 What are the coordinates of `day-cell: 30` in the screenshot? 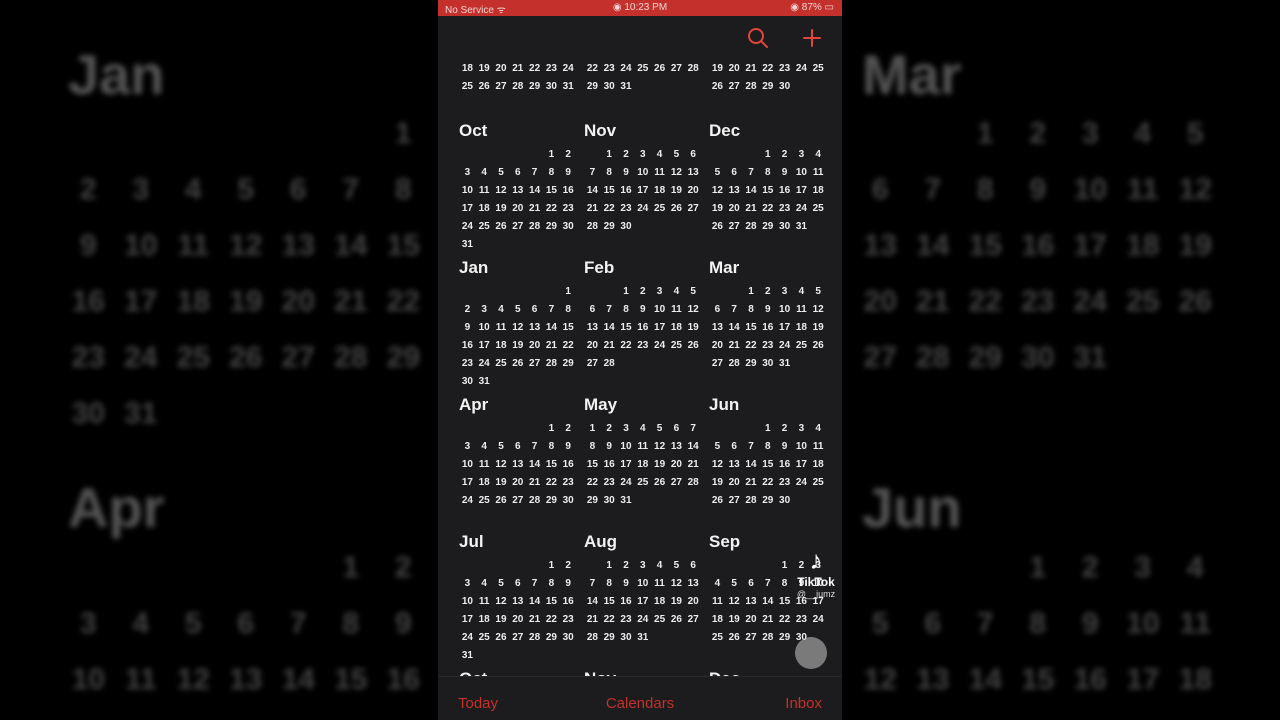 It's located at (784, 227).